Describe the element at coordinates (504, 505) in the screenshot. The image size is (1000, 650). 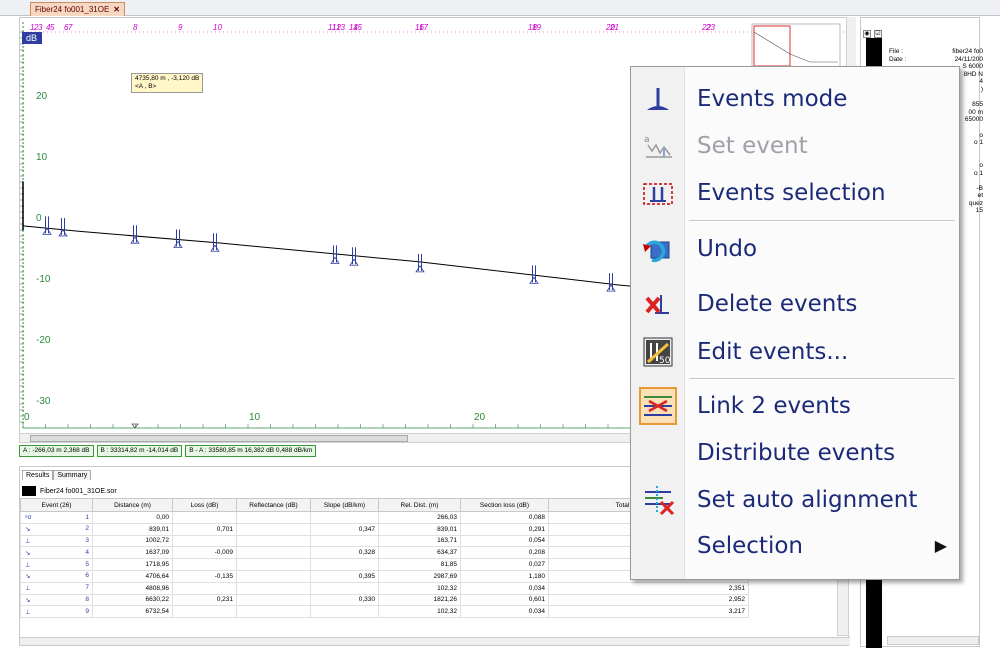
I see `column-header: Section loss (dB)` at that location.